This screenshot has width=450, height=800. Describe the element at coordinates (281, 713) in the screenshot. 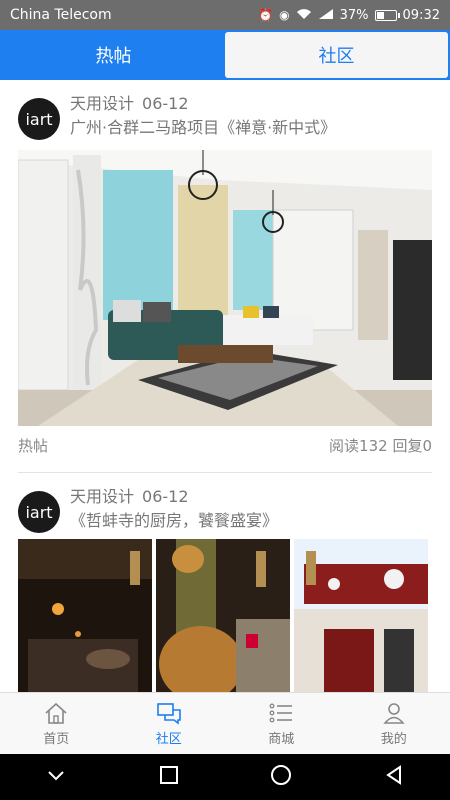

I see `list-icon` at that location.